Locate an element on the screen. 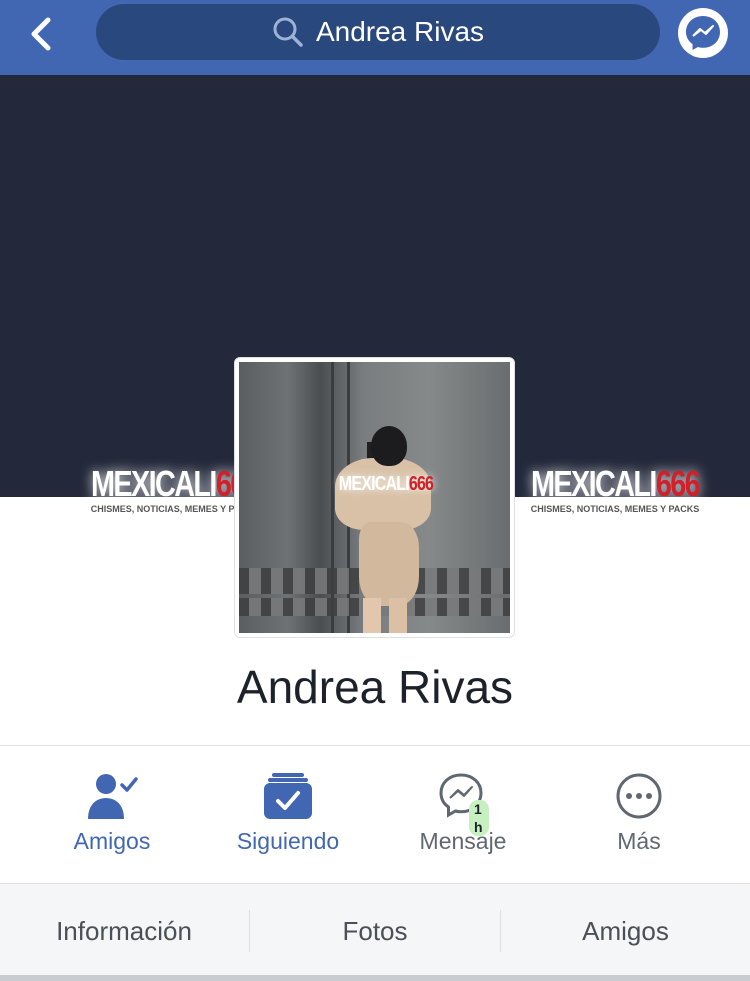  more-dots-icon is located at coordinates (639, 796).